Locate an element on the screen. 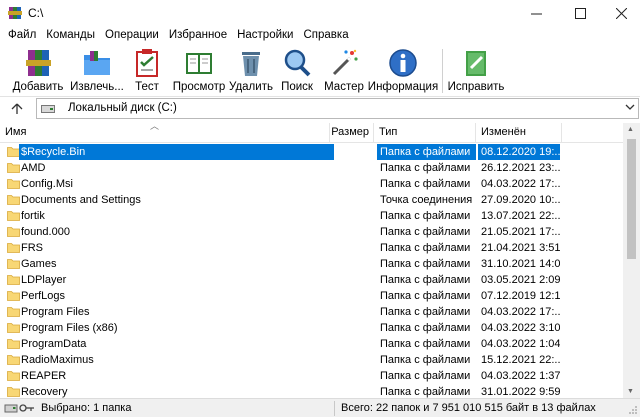  column-type: Тип is located at coordinates (425, 133).